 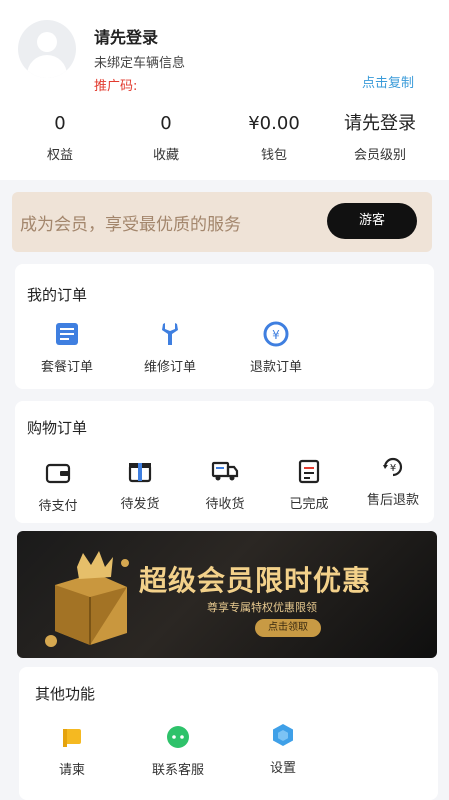 What do you see at coordinates (57, 295) in the screenshot?
I see `my-orders-title: 我的订单` at bounding box center [57, 295].